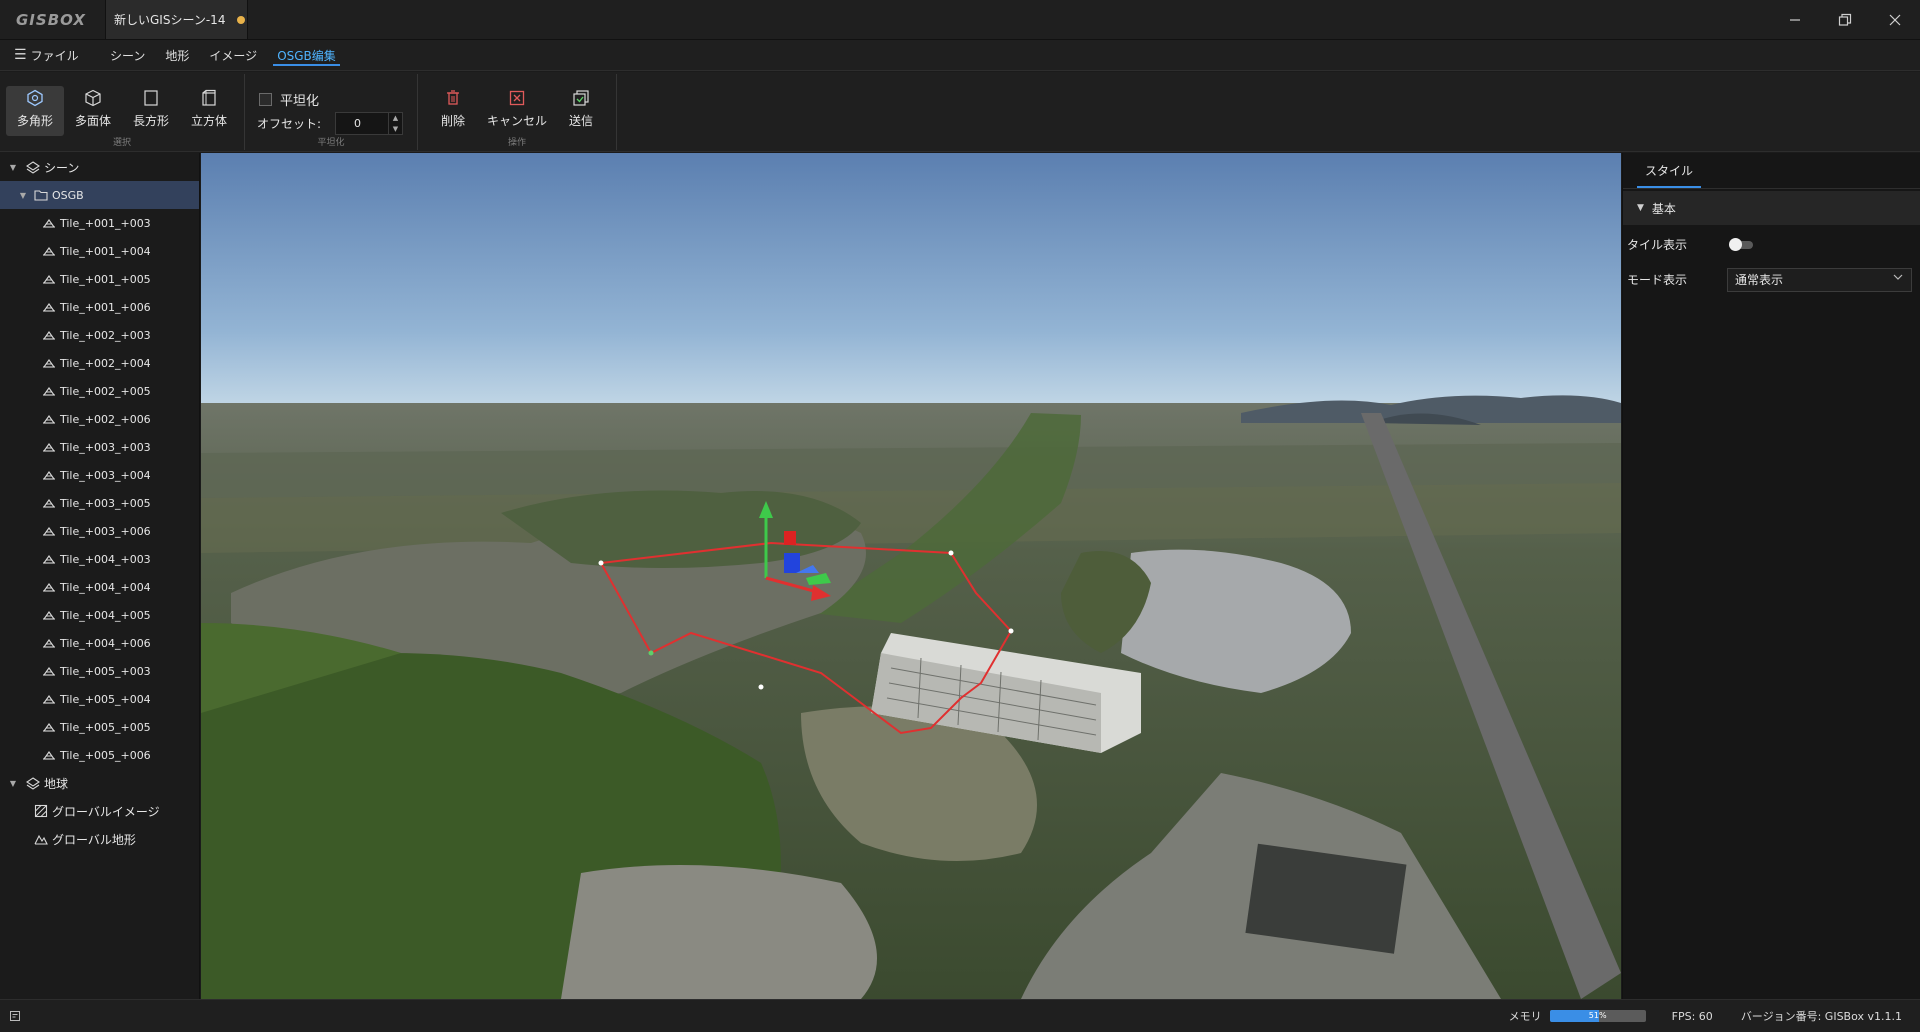 The width and height of the screenshot is (1920, 1032). Describe the element at coordinates (517, 98) in the screenshot. I see `cancel-icon` at that location.